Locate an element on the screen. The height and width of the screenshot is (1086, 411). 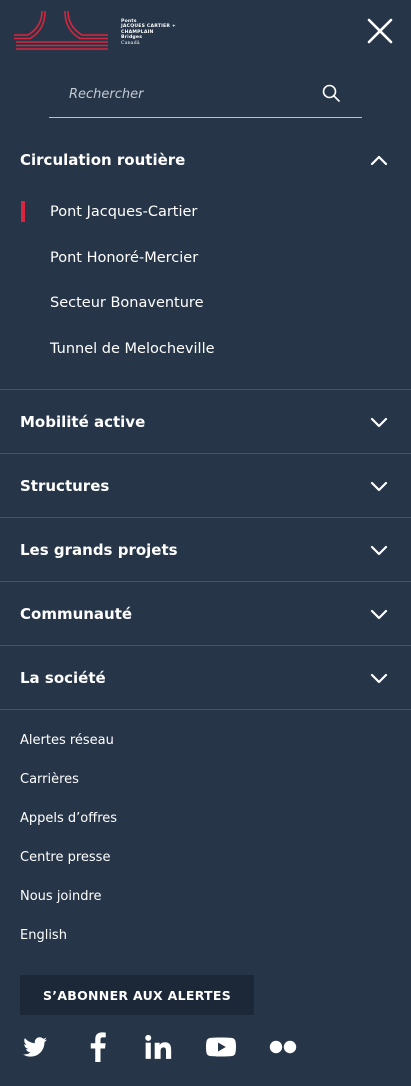
flickr-icon is located at coordinates (283, 1047).